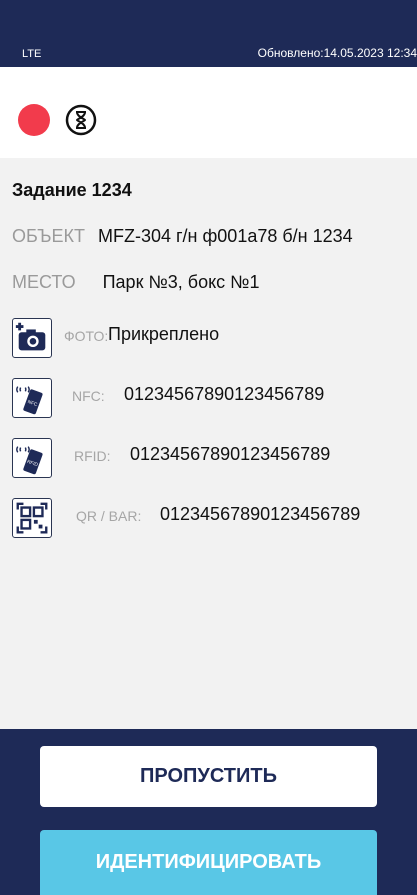  Describe the element at coordinates (337, 53) in the screenshot. I see `last-updated-text: Обновлено:14.05.2023 12:34` at that location.